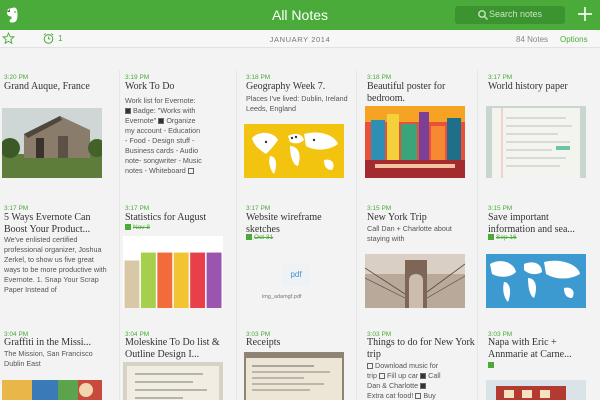 This screenshot has height=400, width=600. Describe the element at coordinates (155, 170) in the screenshot. I see `checklist-text: notes - Whiteboard` at that location.